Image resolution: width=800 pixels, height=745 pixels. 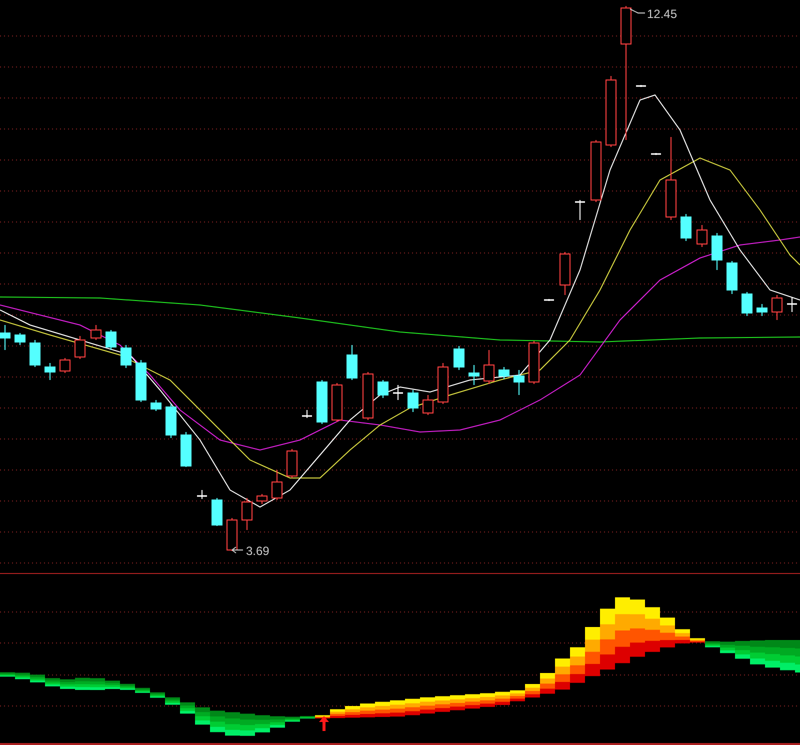 What do you see at coordinates (662, 14) in the screenshot?
I see `high-price-label: 12.45` at bounding box center [662, 14].